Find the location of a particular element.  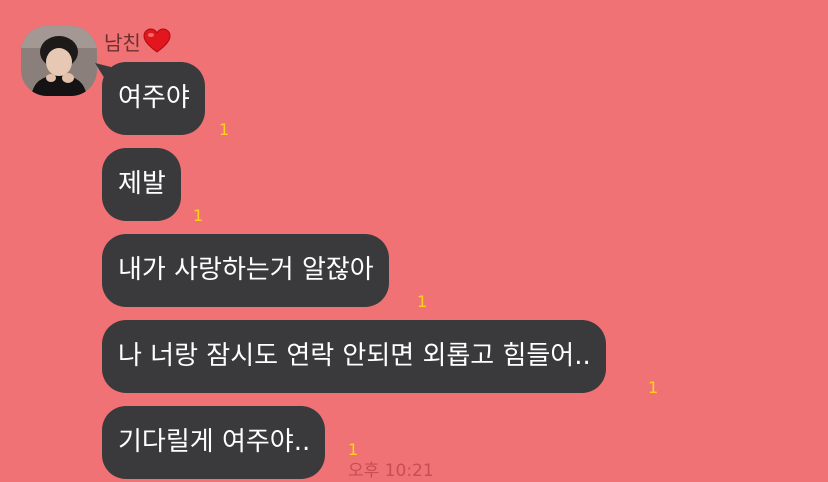

sender-name: 남친 is located at coordinates (137, 41).